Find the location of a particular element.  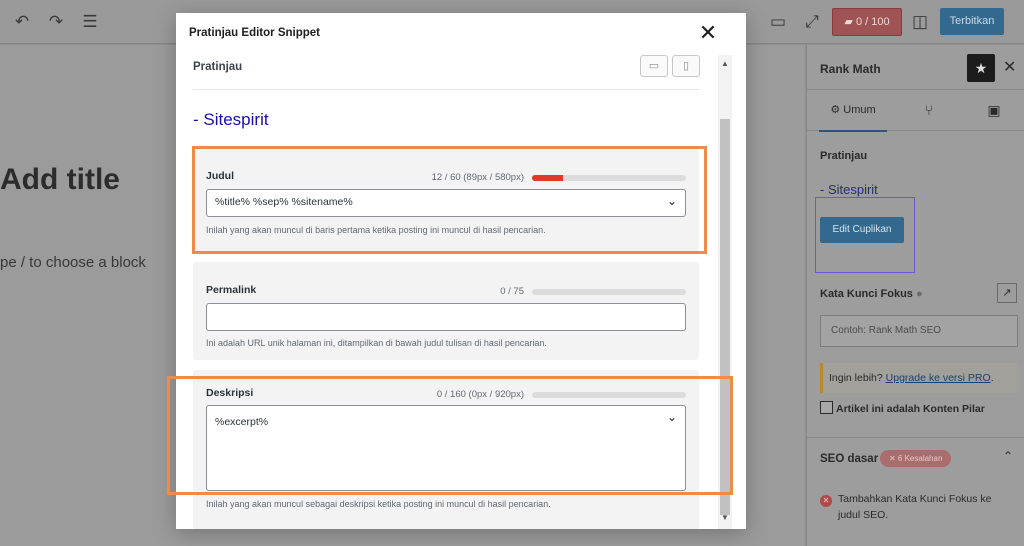

focus-keyword-text: Kata Kunci Fokus is located at coordinates (866, 294).